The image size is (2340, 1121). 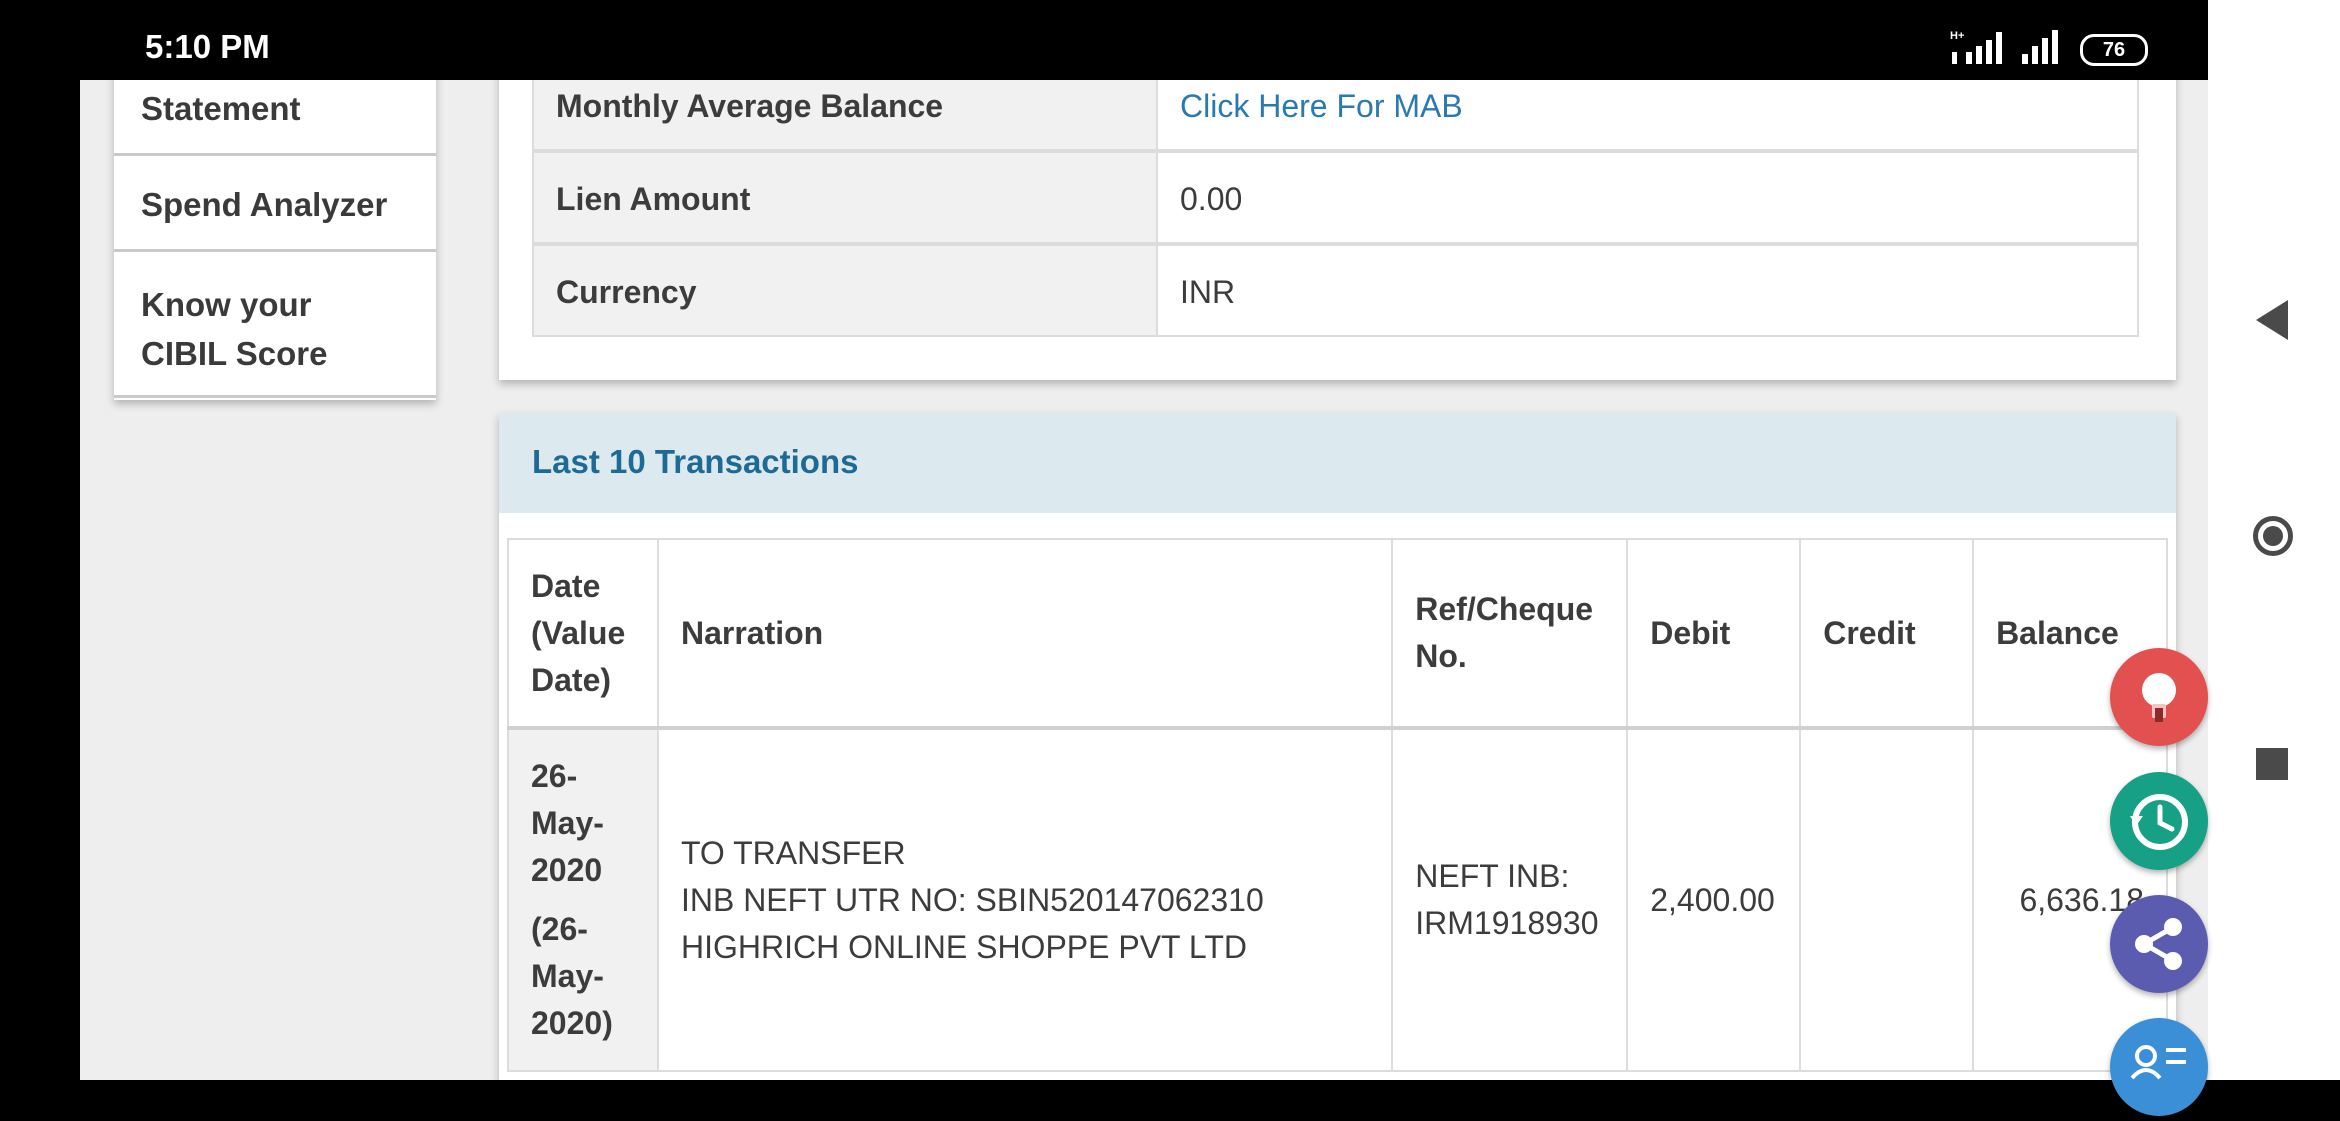 What do you see at coordinates (221, 108) in the screenshot?
I see `sidebar-item-label: Statement` at bounding box center [221, 108].